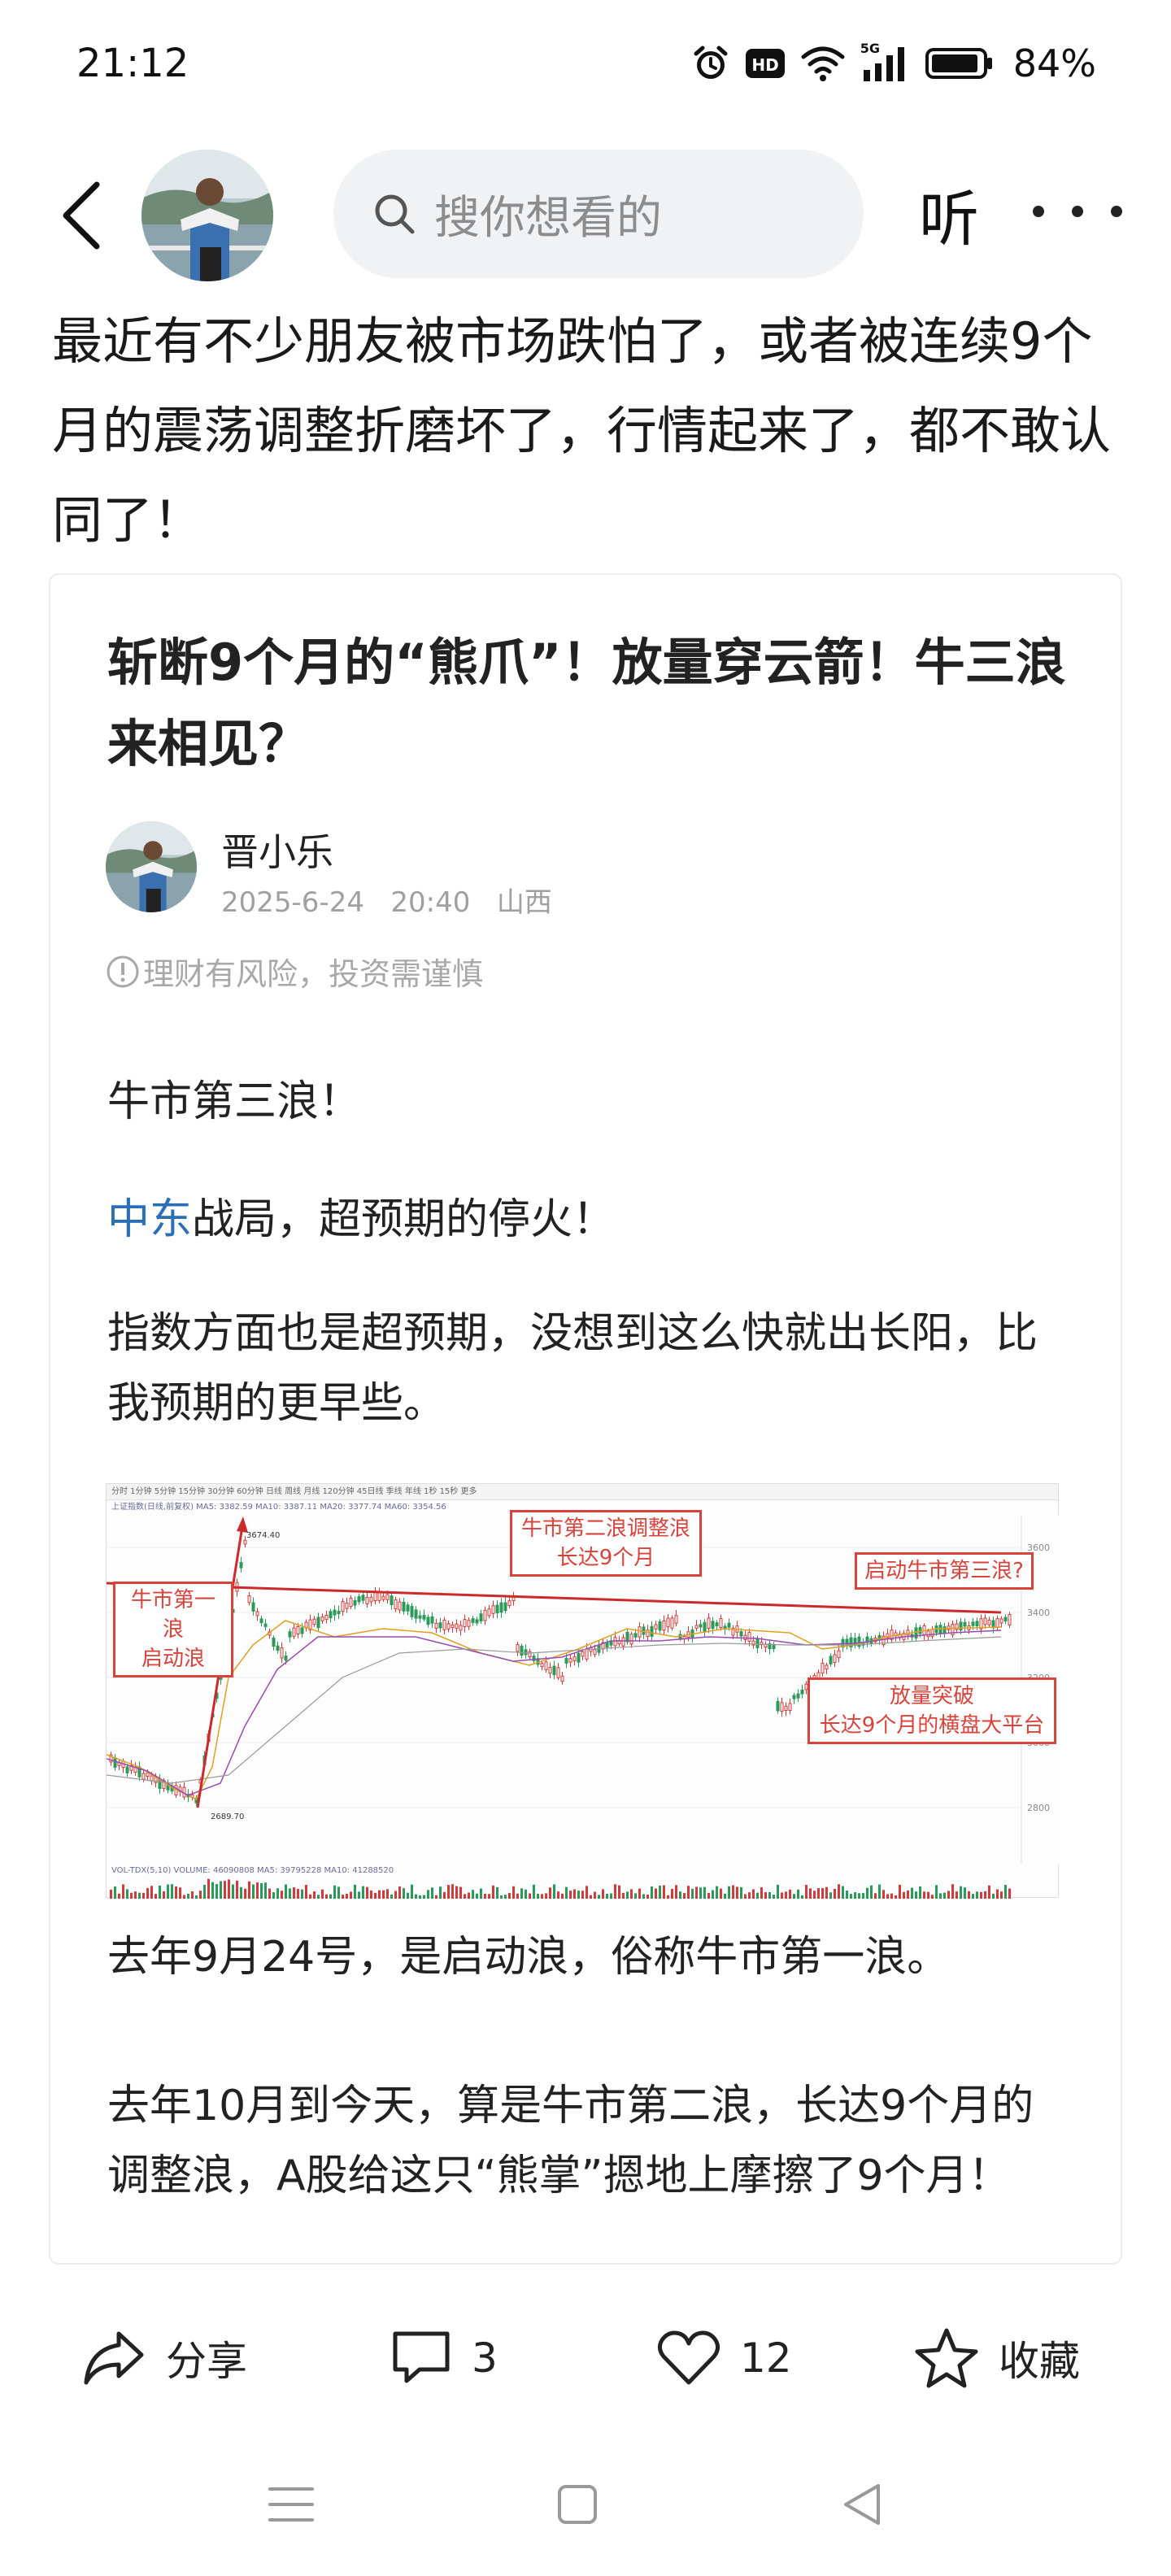 The height and width of the screenshot is (2576, 1171). Describe the element at coordinates (599, 214) in the screenshot. I see `search-input: 搜你想看的` at that location.